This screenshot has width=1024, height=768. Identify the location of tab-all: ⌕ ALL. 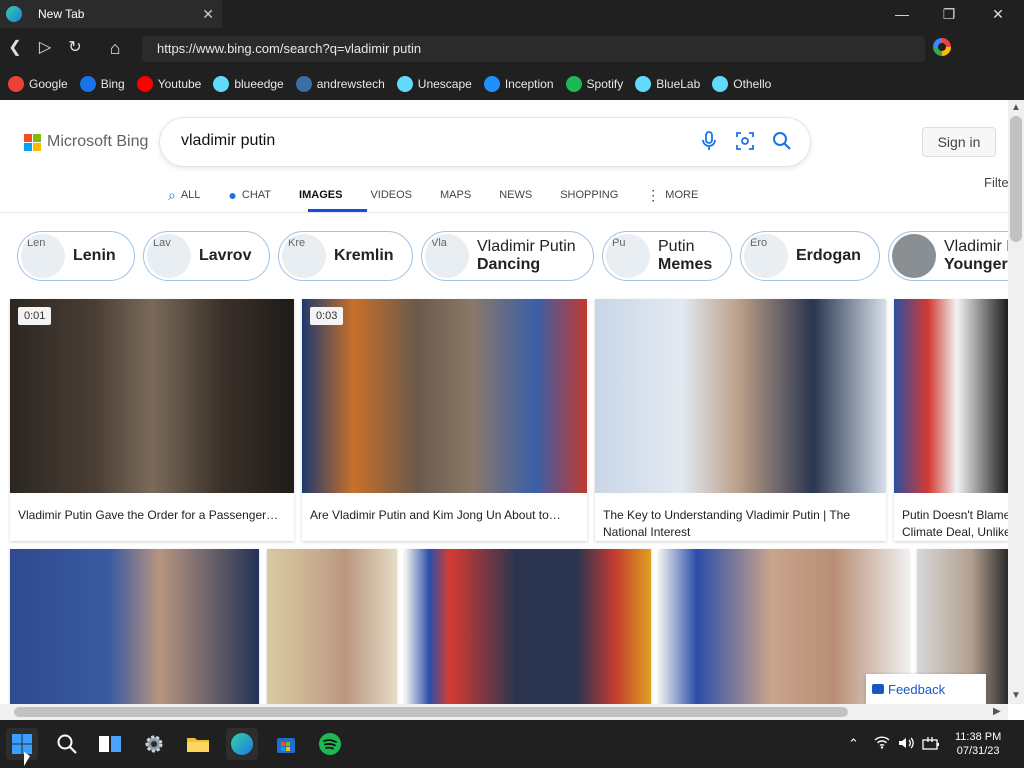
(184, 195).